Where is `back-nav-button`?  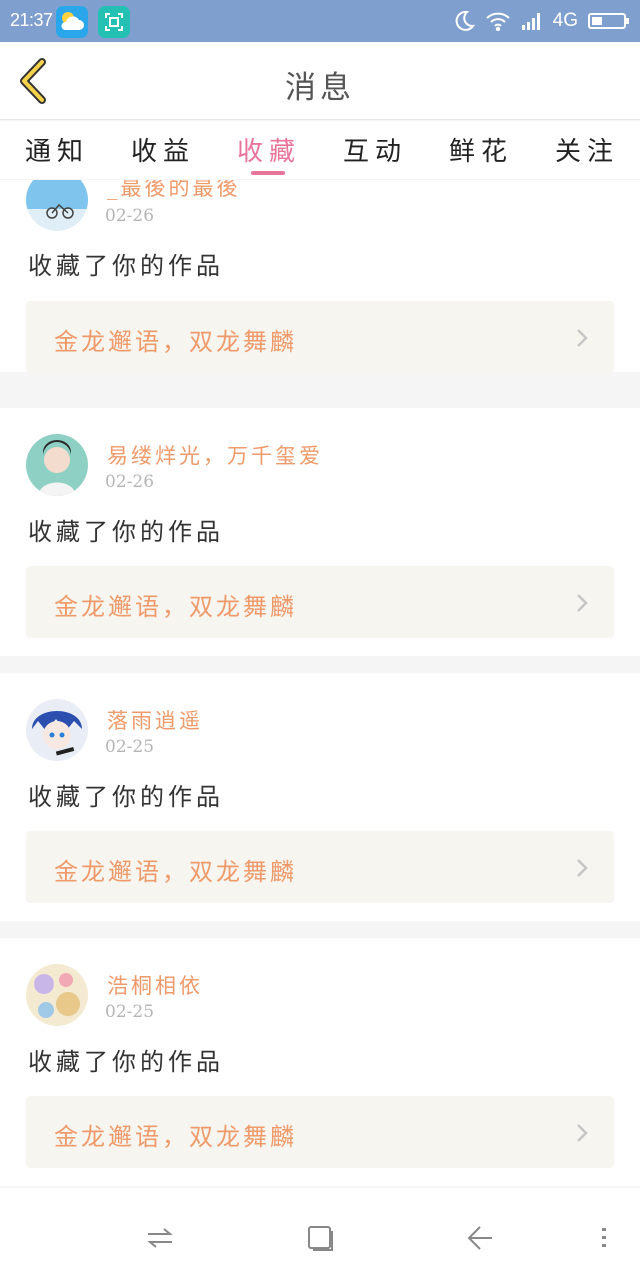 back-nav-button is located at coordinates (480, 1238).